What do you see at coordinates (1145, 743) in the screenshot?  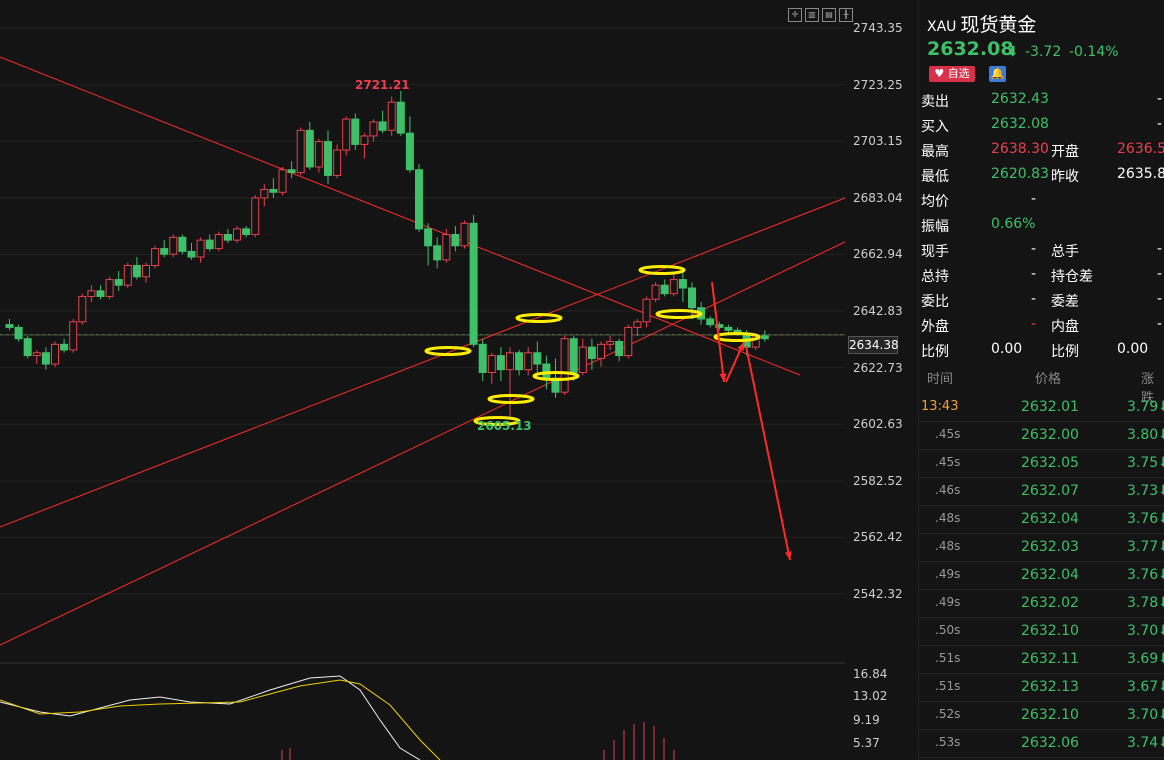 I see `tick-change: 3.74⬇` at bounding box center [1145, 743].